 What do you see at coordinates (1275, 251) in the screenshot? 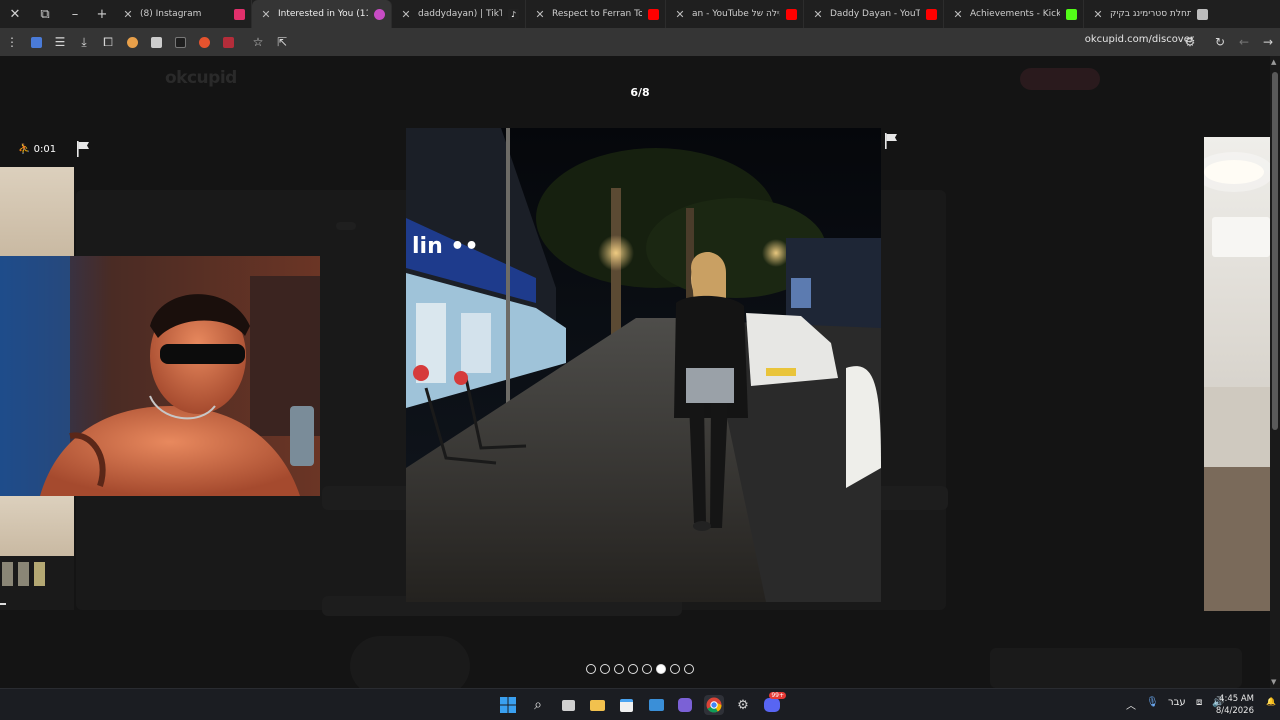
I see `scrollbar-thumb` at bounding box center [1275, 251].